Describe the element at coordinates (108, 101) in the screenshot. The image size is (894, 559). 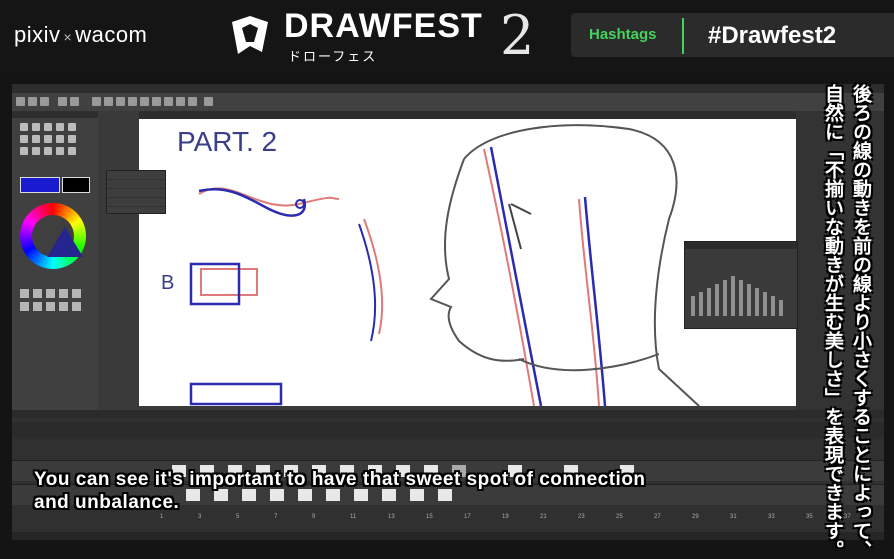
I see `cut-icon` at that location.